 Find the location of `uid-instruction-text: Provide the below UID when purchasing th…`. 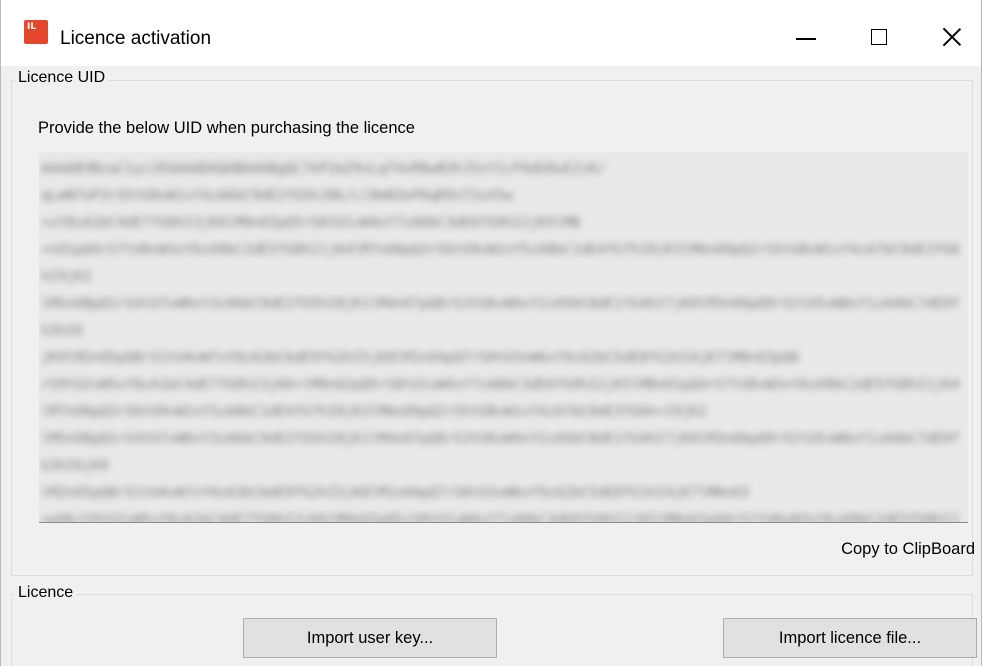

uid-instruction-text: Provide the below UID when purchasing th… is located at coordinates (226, 128).